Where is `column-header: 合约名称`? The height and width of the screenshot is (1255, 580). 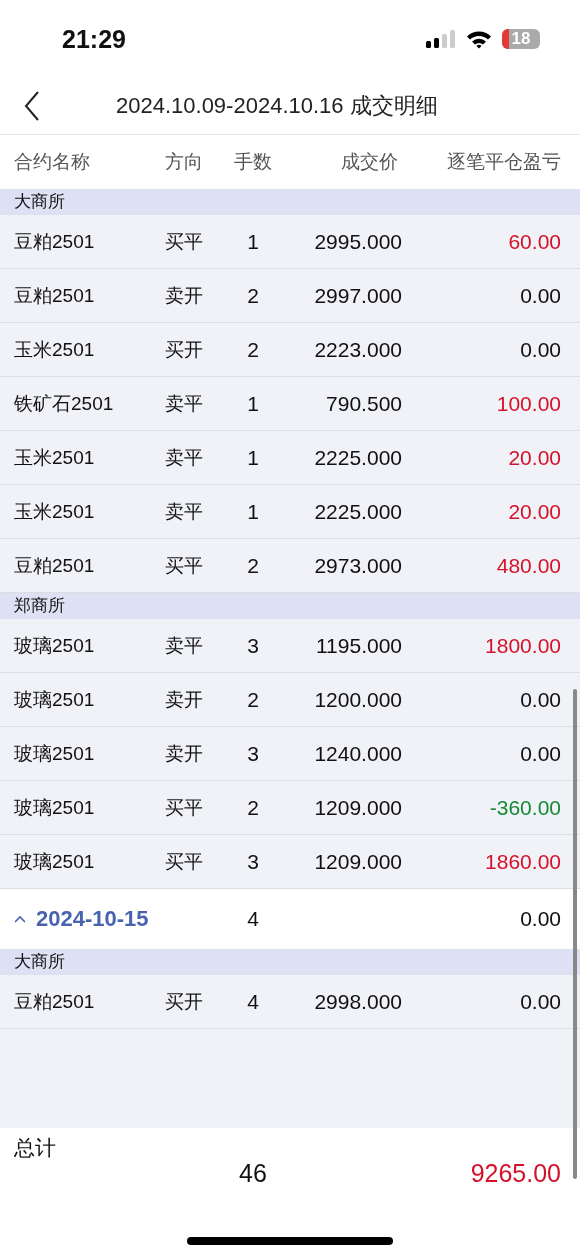
column-header: 合约名称 is located at coordinates (52, 162).